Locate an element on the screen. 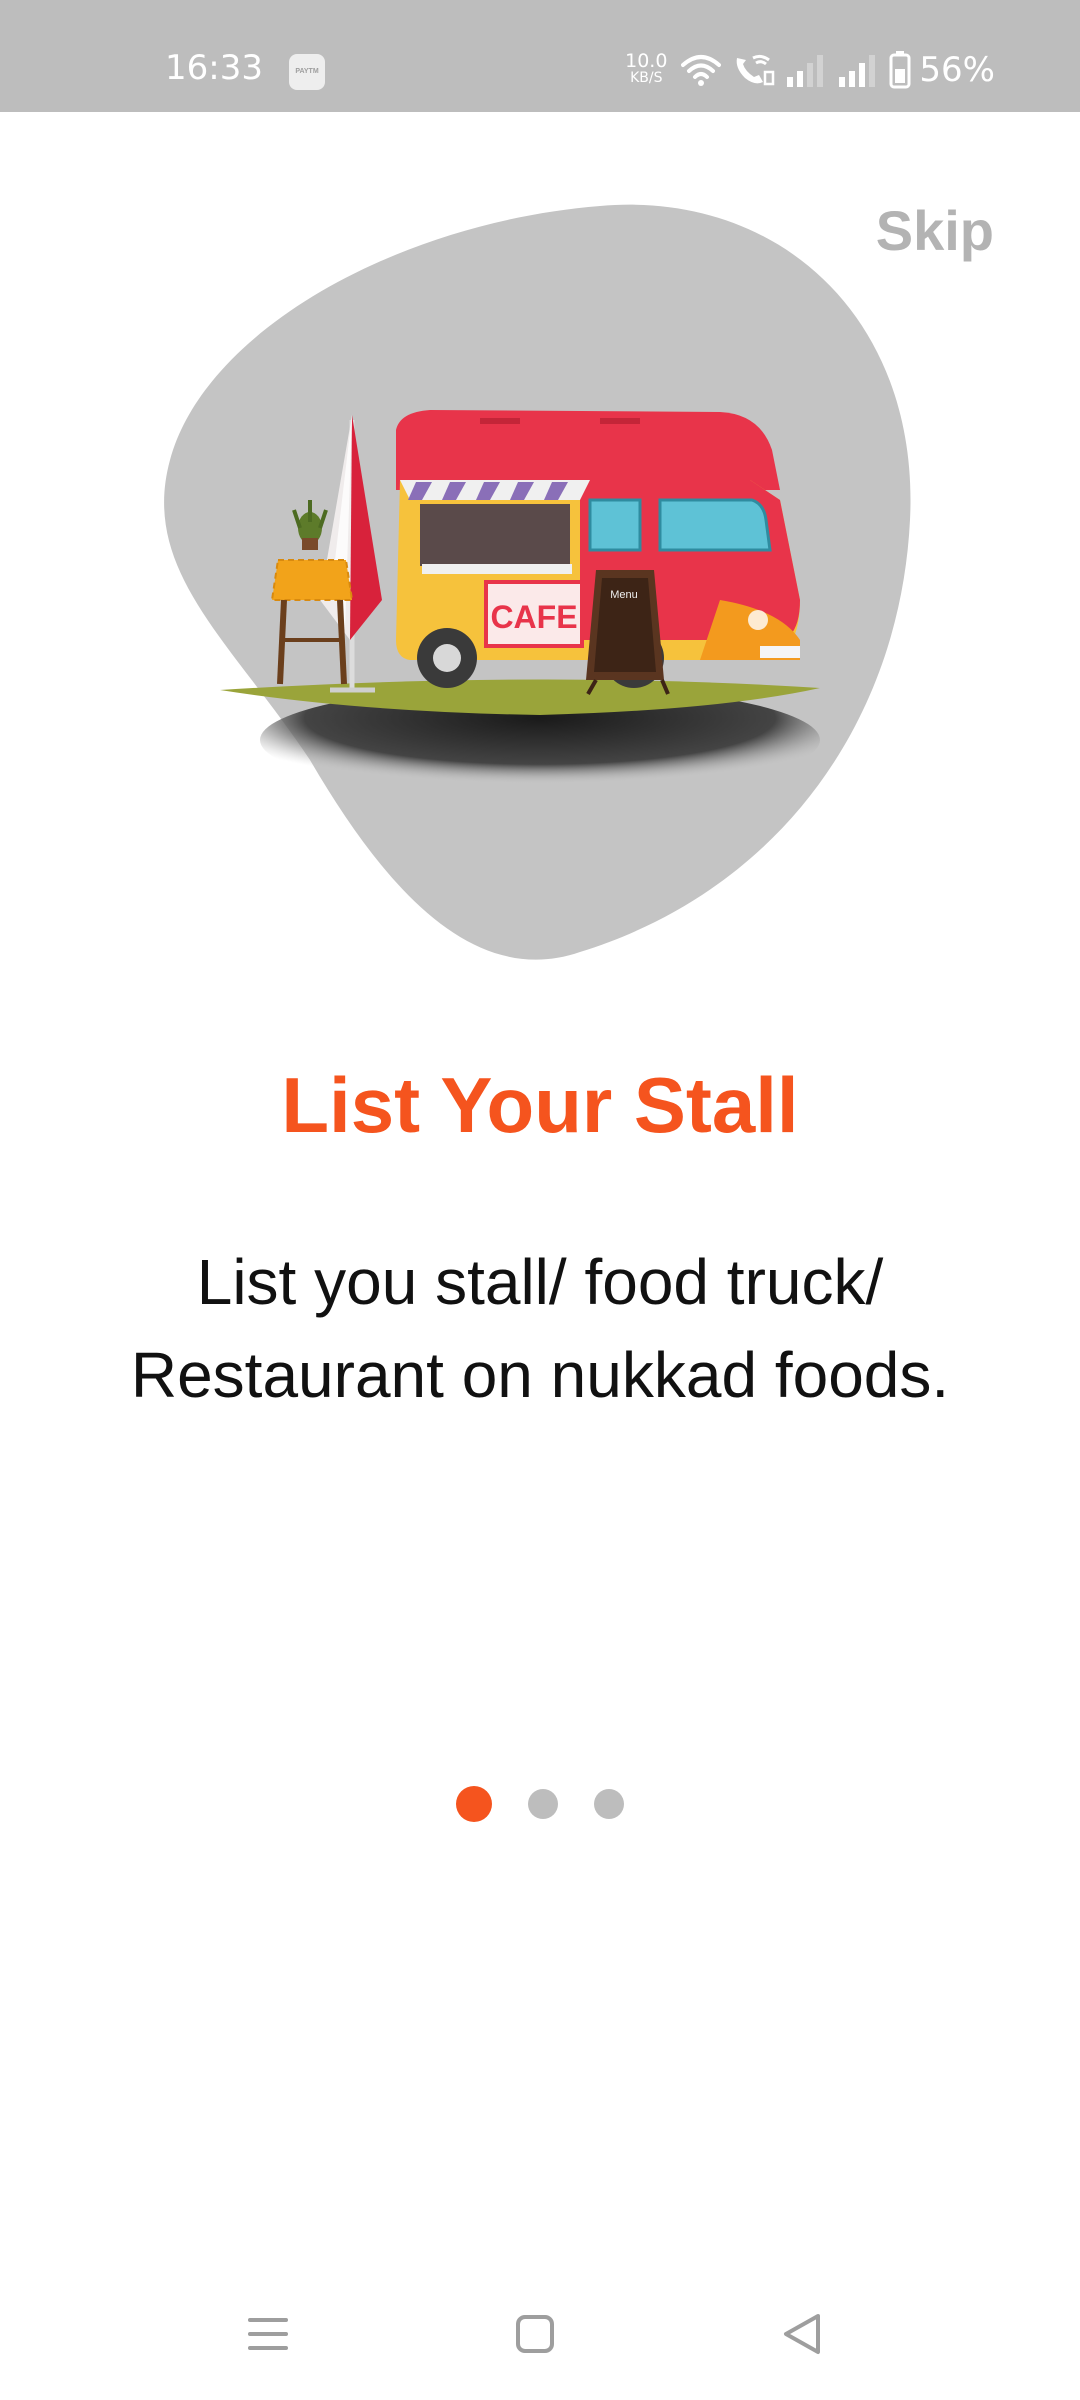  network-speed: 10.0 KB/S is located at coordinates (646, 68).